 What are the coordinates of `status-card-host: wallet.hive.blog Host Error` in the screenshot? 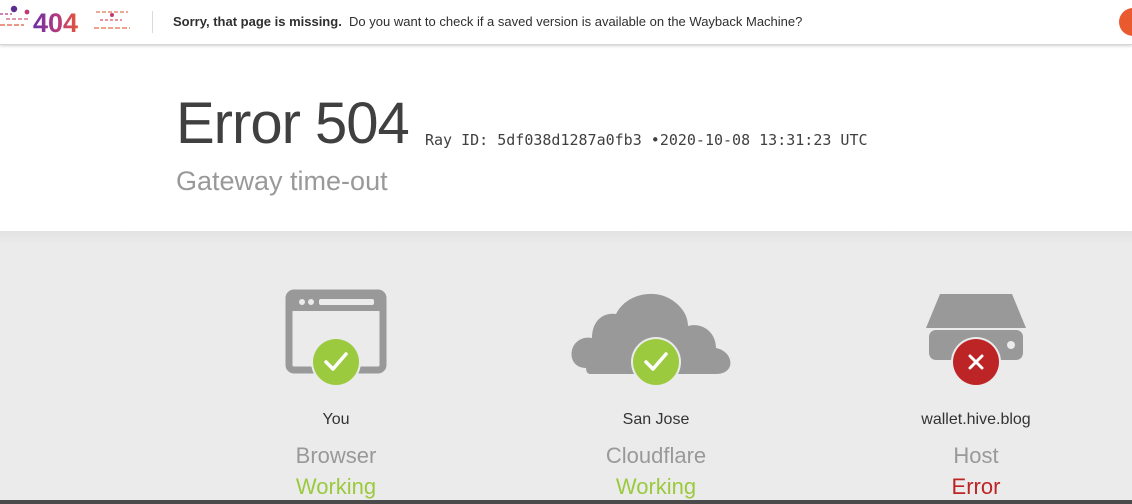 It's located at (976, 367).